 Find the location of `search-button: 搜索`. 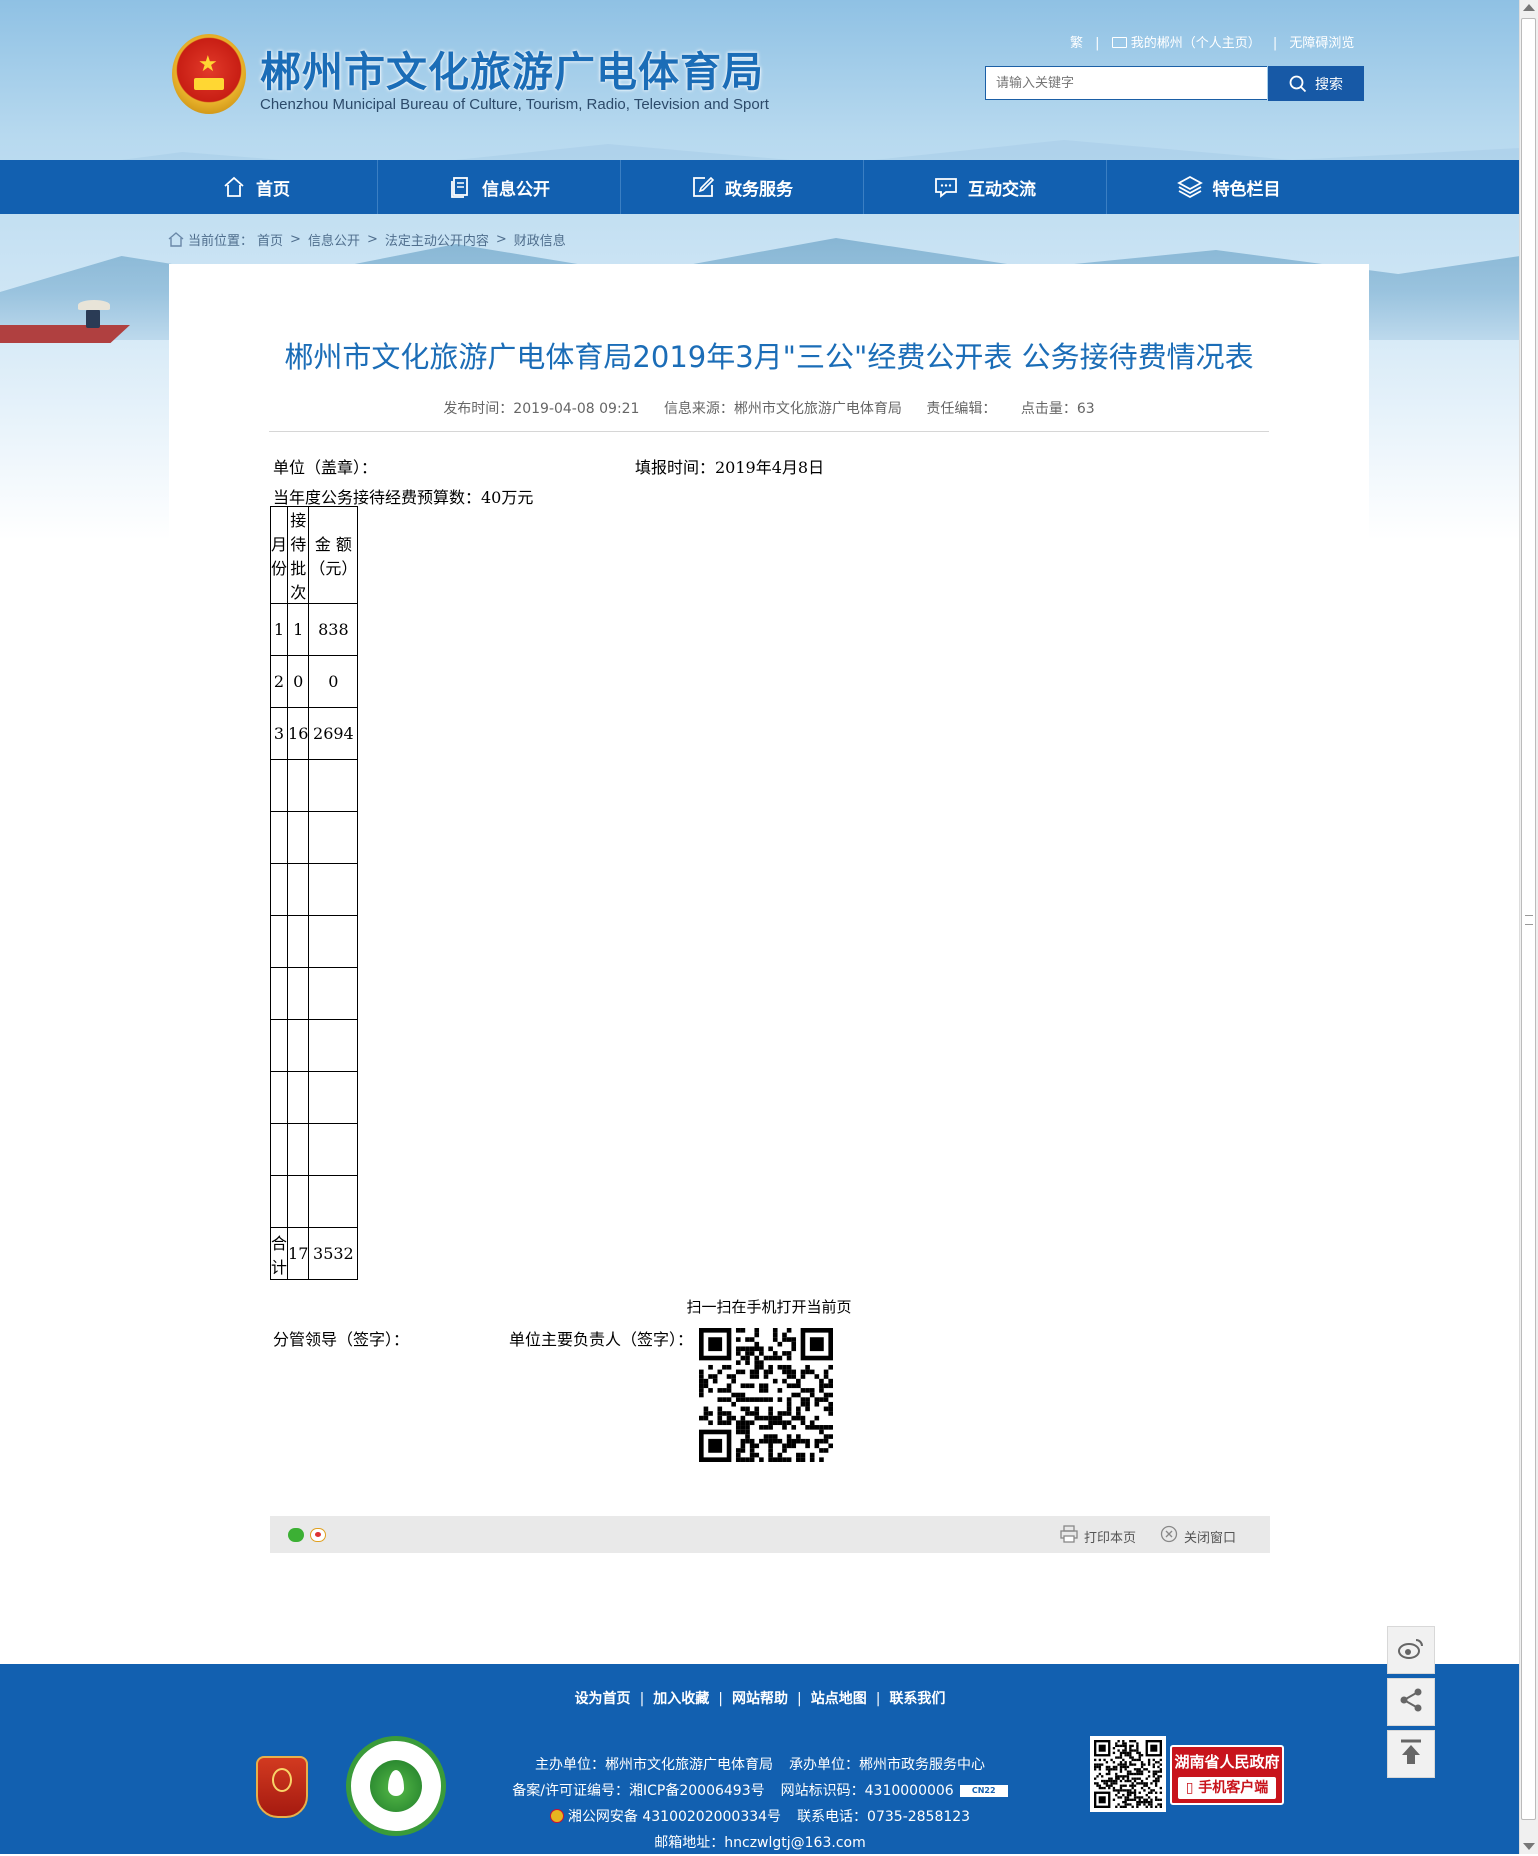

search-button: 搜索 is located at coordinates (1316, 83).